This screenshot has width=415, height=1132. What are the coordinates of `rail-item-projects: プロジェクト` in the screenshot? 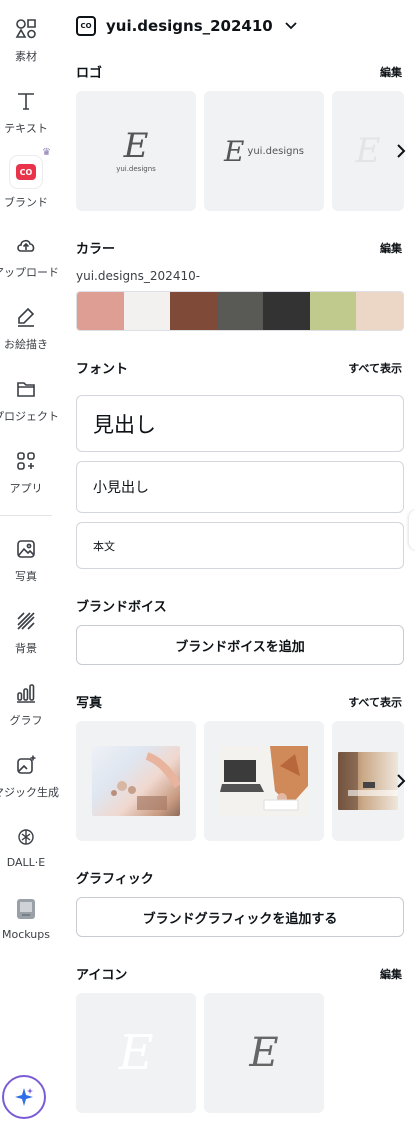 It's located at (29, 400).